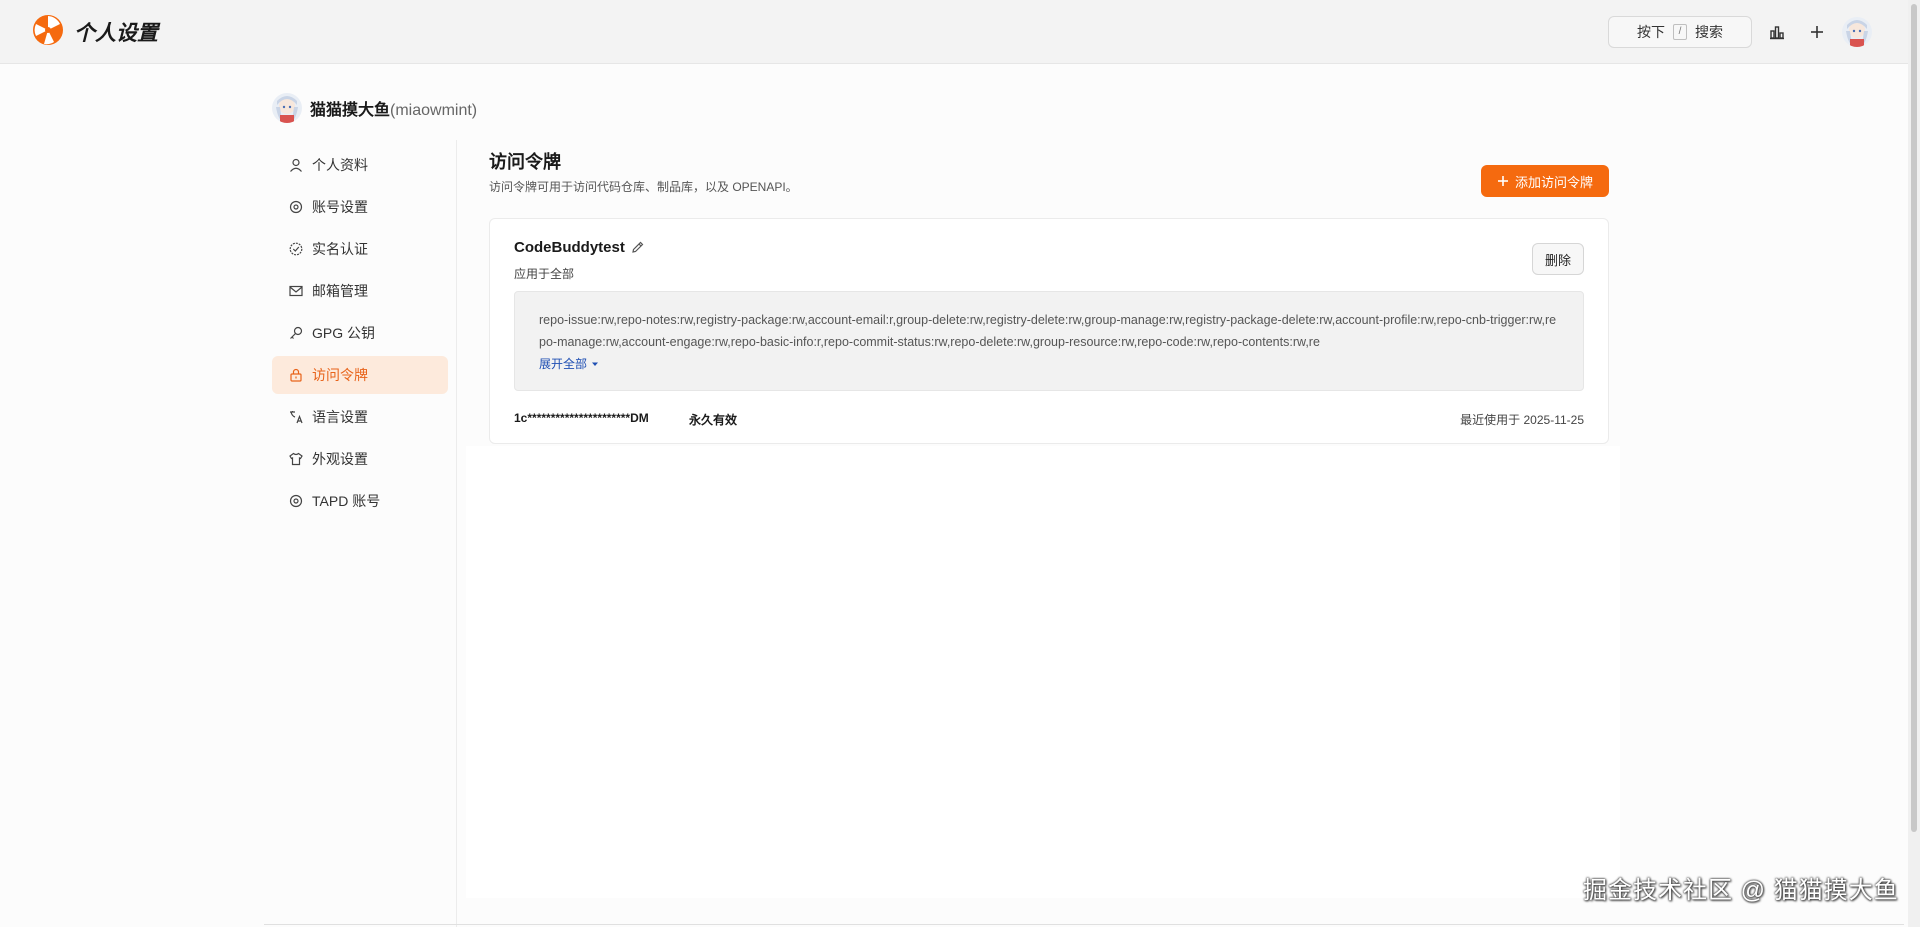 The image size is (1920, 927). What do you see at coordinates (340, 165) in the screenshot?
I see `sidebar-item-label: 个人资料` at bounding box center [340, 165].